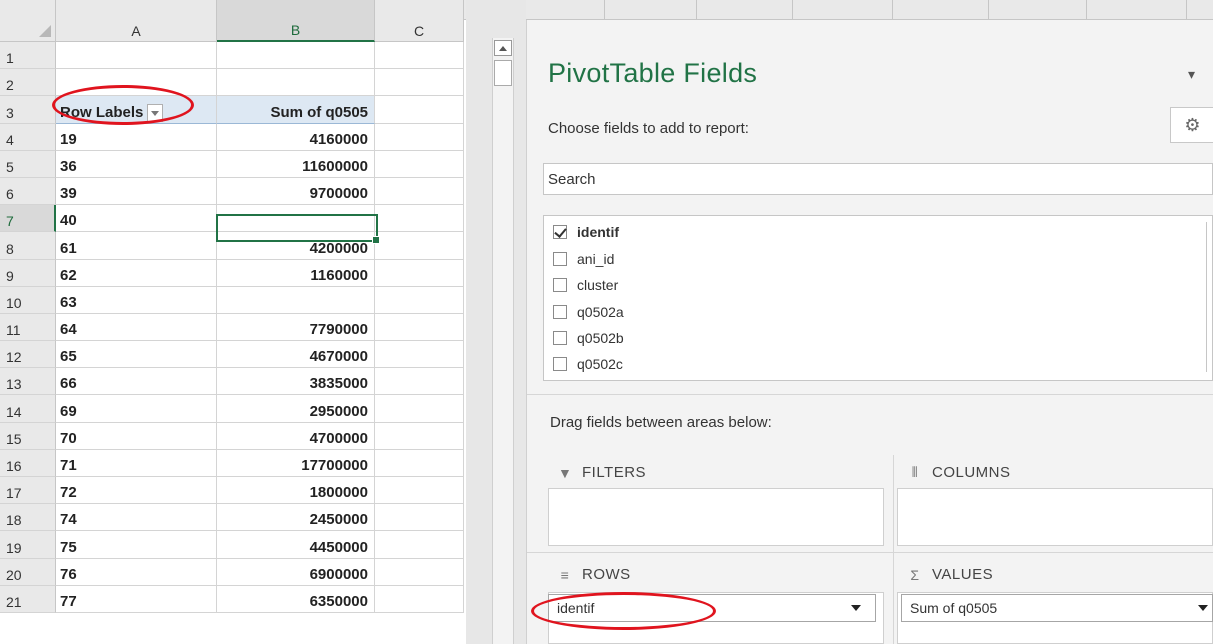 The image size is (1213, 644). Describe the element at coordinates (585, 285) in the screenshot. I see `field-item-cluster: cluster` at that location.